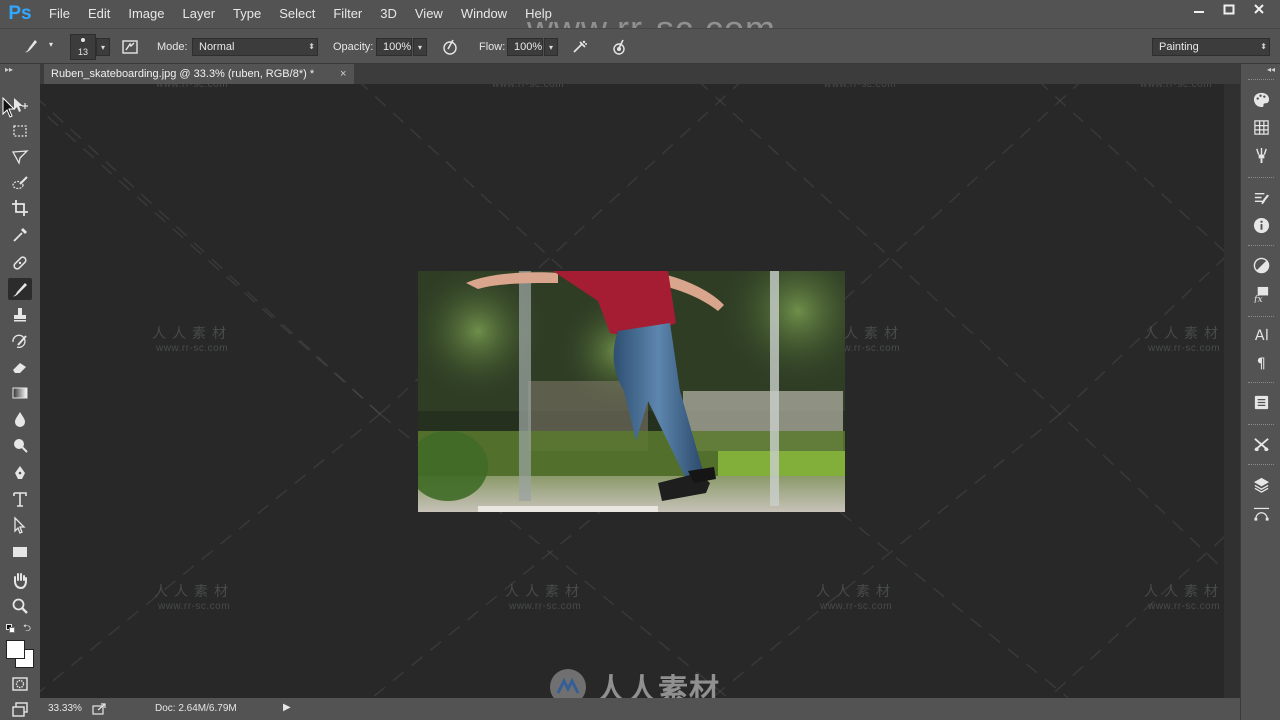 Image resolution: width=1280 pixels, height=720 pixels. I want to click on brush-presets-panel-icon, so click(1261, 155).